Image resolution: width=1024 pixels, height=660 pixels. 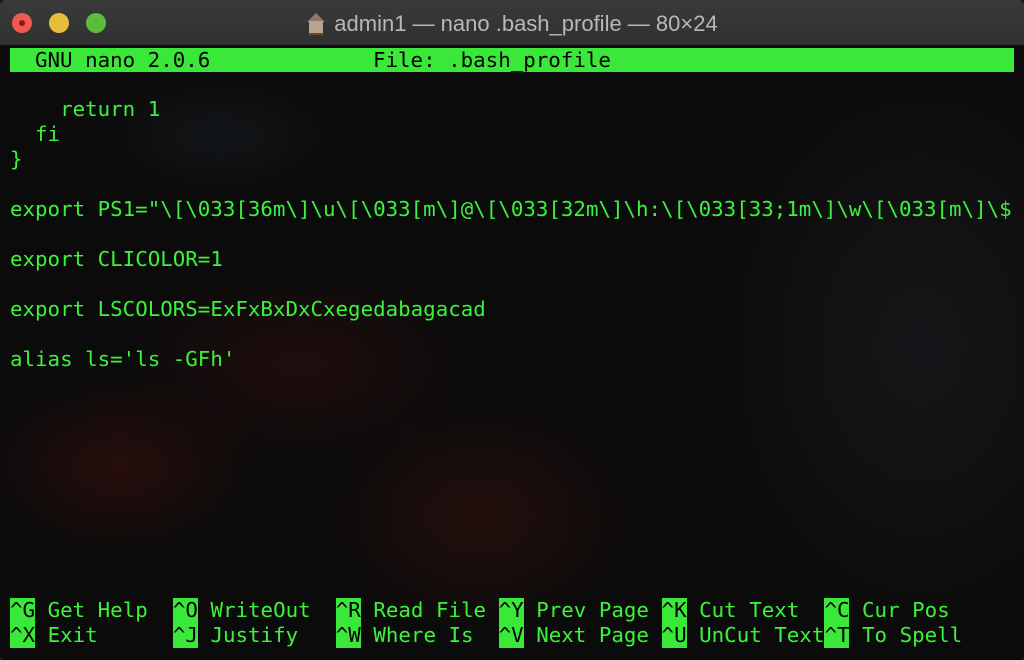 What do you see at coordinates (348, 610) in the screenshot?
I see `shortcut-key: ^R` at bounding box center [348, 610].